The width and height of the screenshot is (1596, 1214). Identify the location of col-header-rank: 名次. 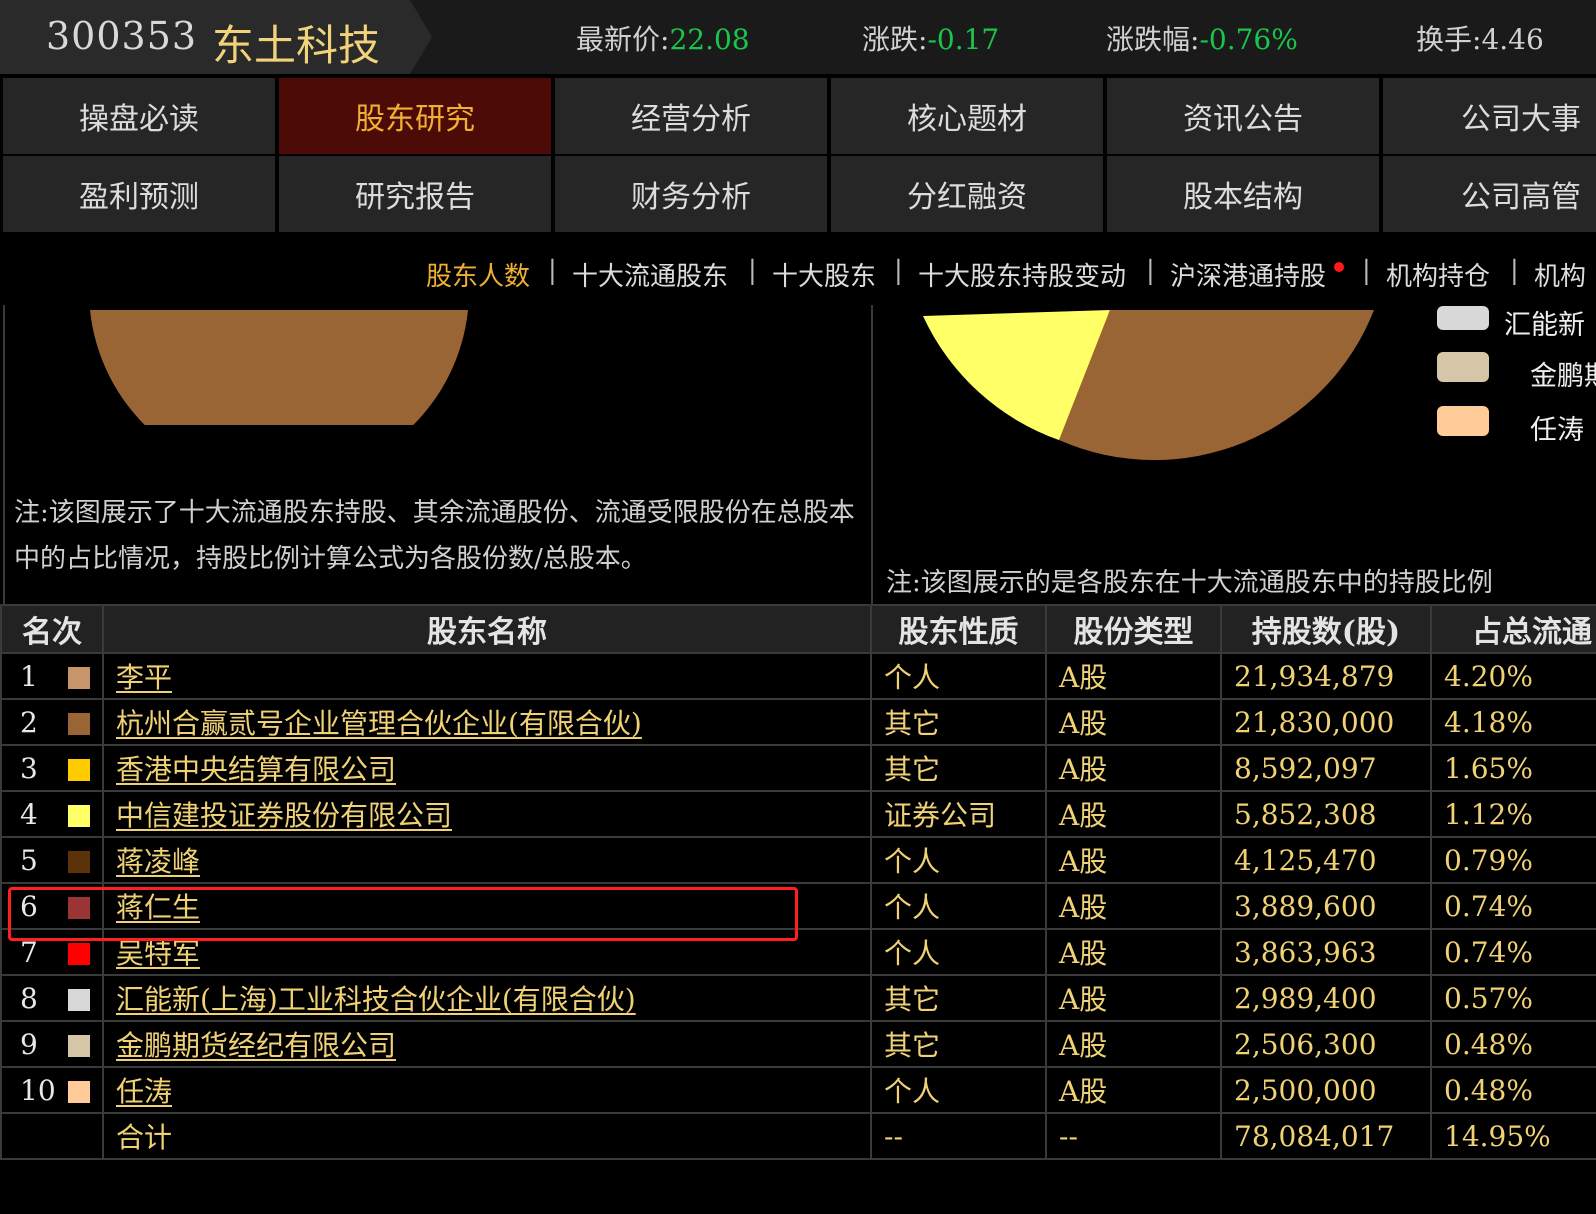
(52, 629).